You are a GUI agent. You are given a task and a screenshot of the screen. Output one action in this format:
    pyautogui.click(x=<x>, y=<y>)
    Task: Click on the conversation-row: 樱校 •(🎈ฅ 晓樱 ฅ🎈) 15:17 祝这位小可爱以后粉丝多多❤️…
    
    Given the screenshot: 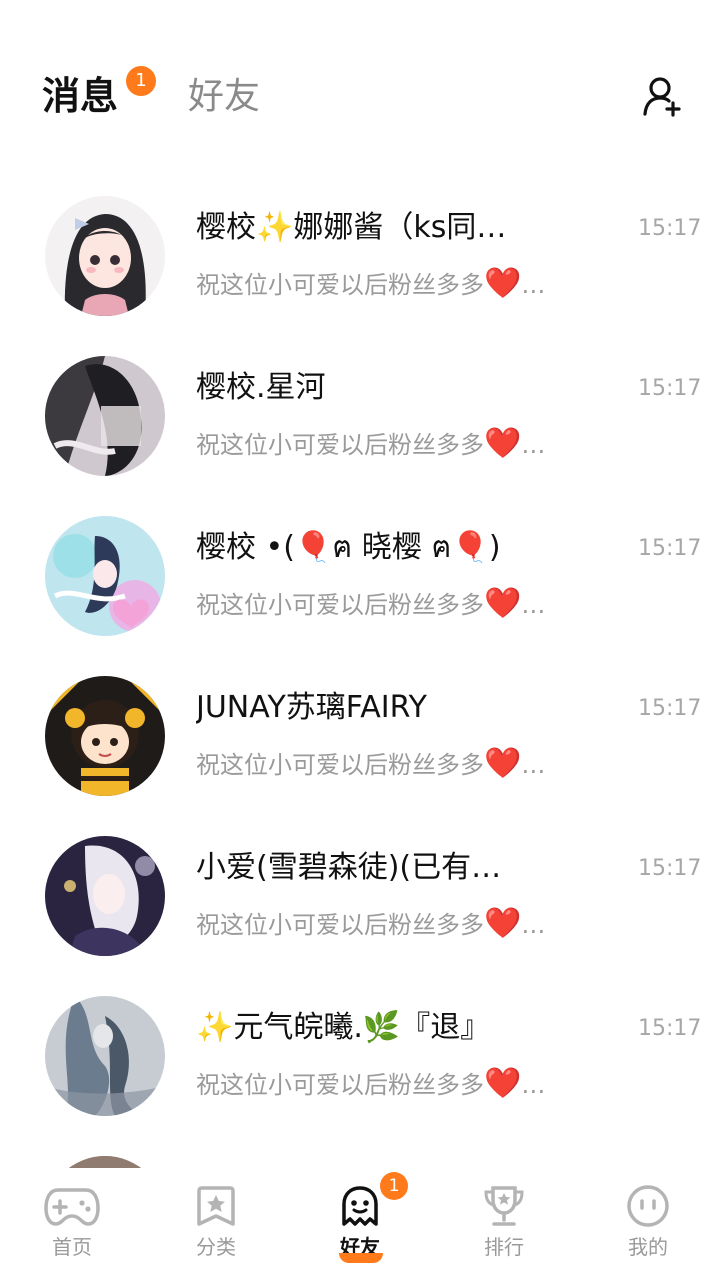 What is the action you would take?
    pyautogui.click(x=360, y=578)
    